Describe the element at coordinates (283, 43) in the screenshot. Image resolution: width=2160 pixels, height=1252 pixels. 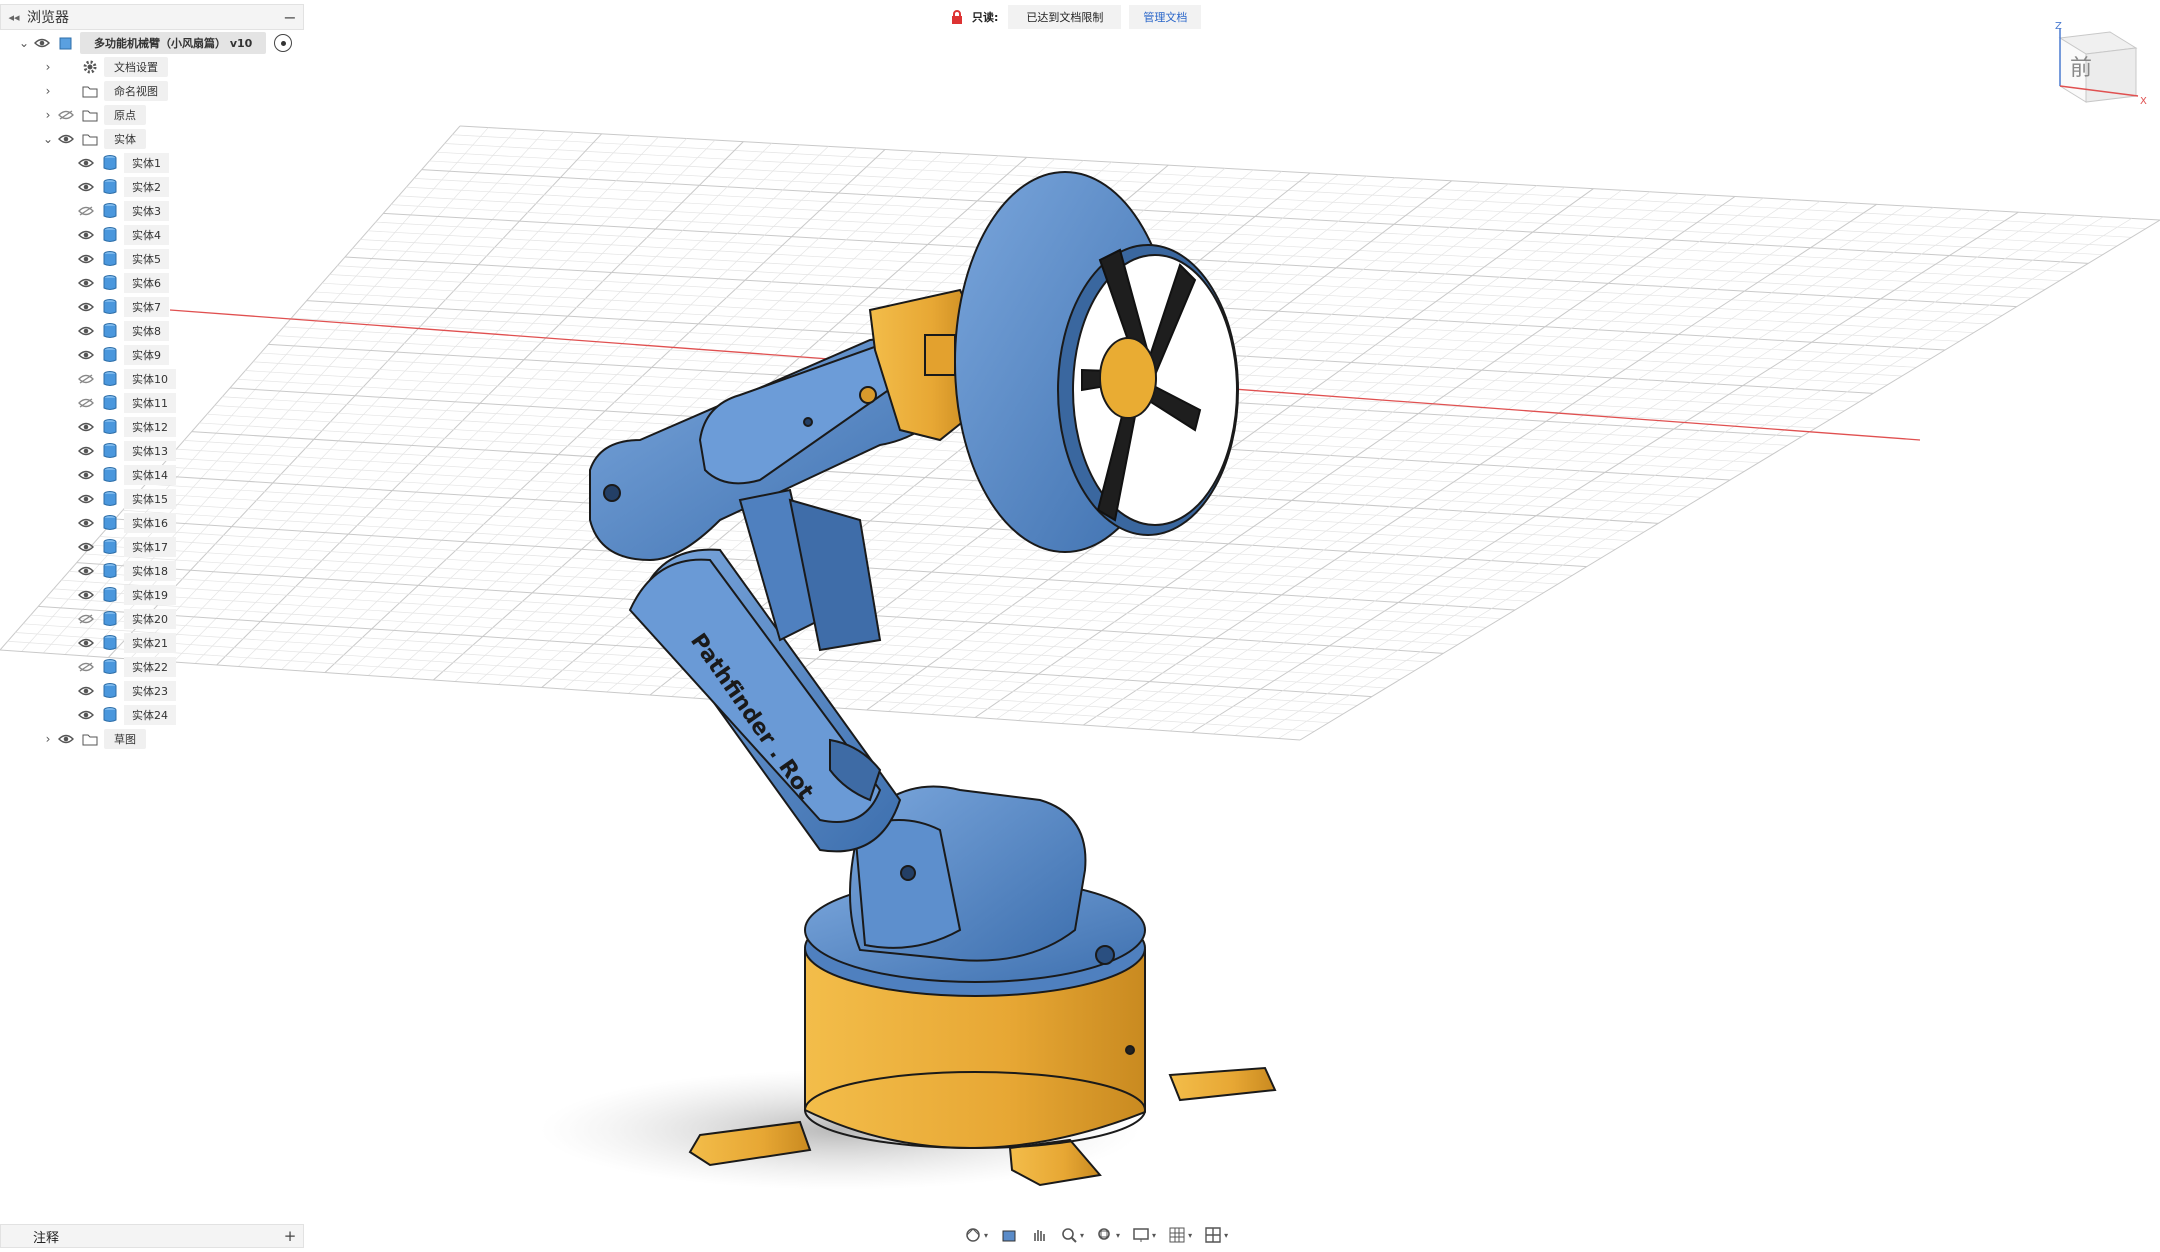
I see `activate-icon` at that location.